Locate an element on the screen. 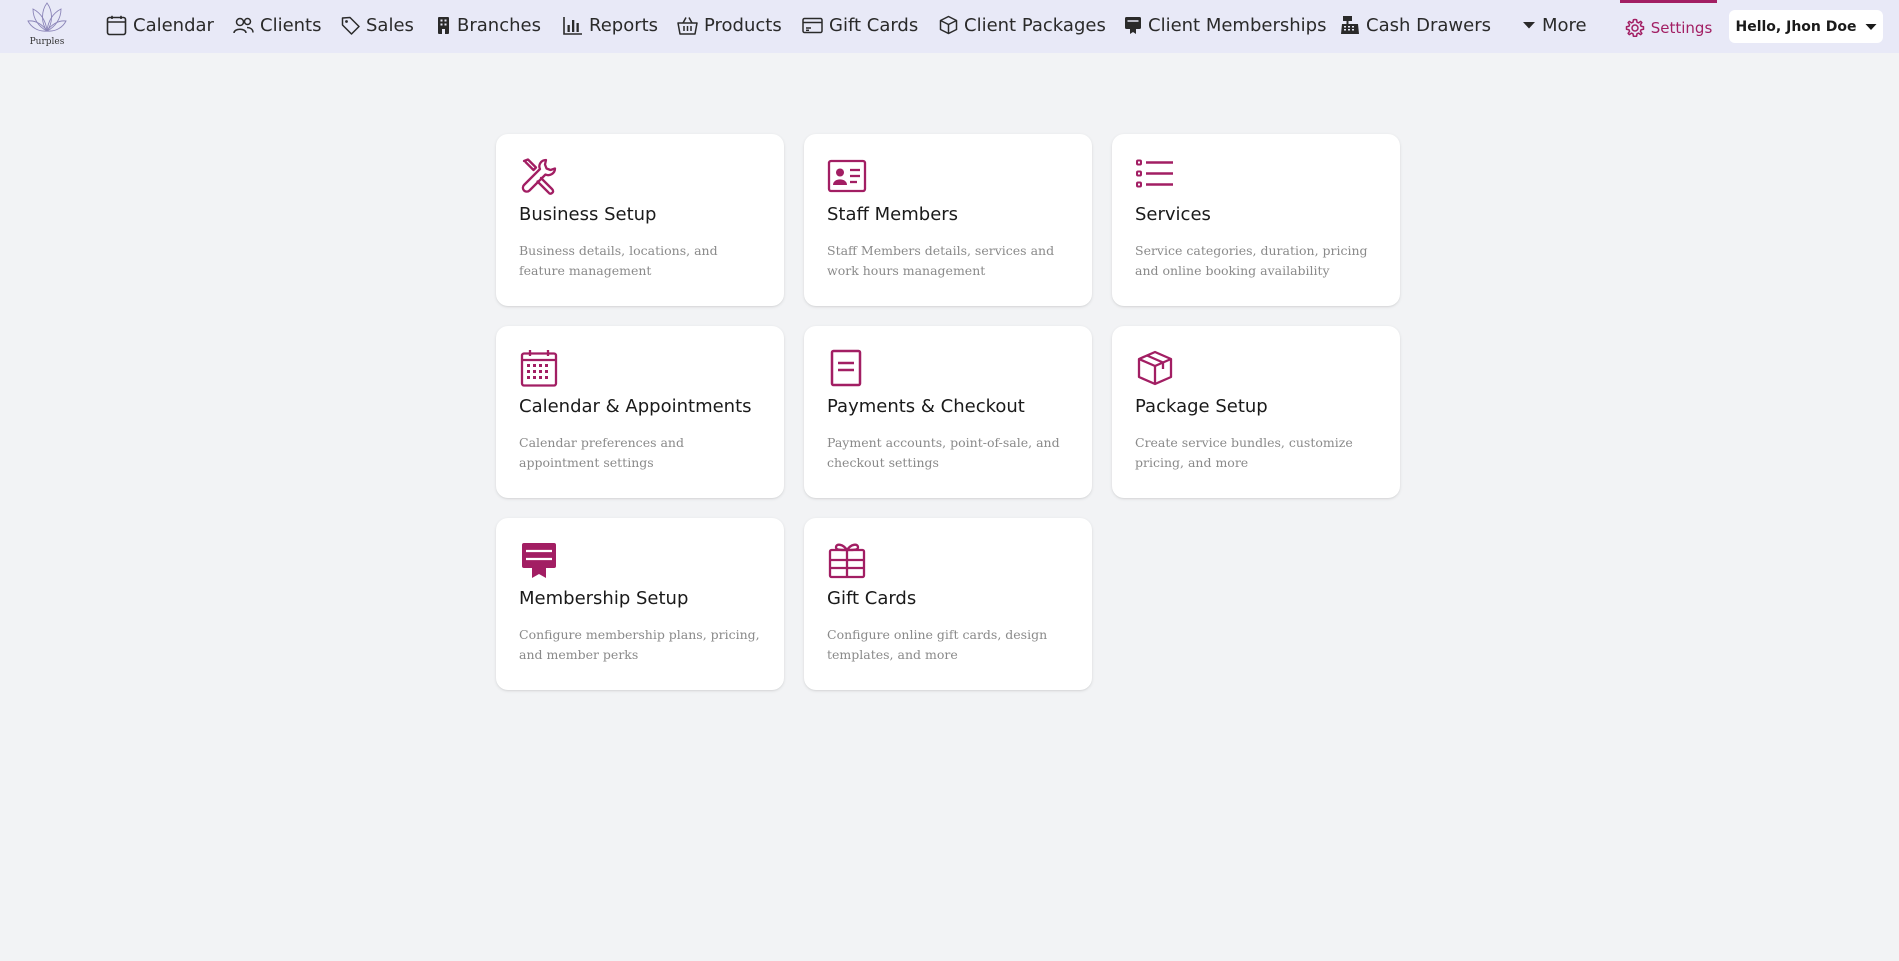 This screenshot has height=961, width=1899. nav-sales: Sales is located at coordinates (377, 25).